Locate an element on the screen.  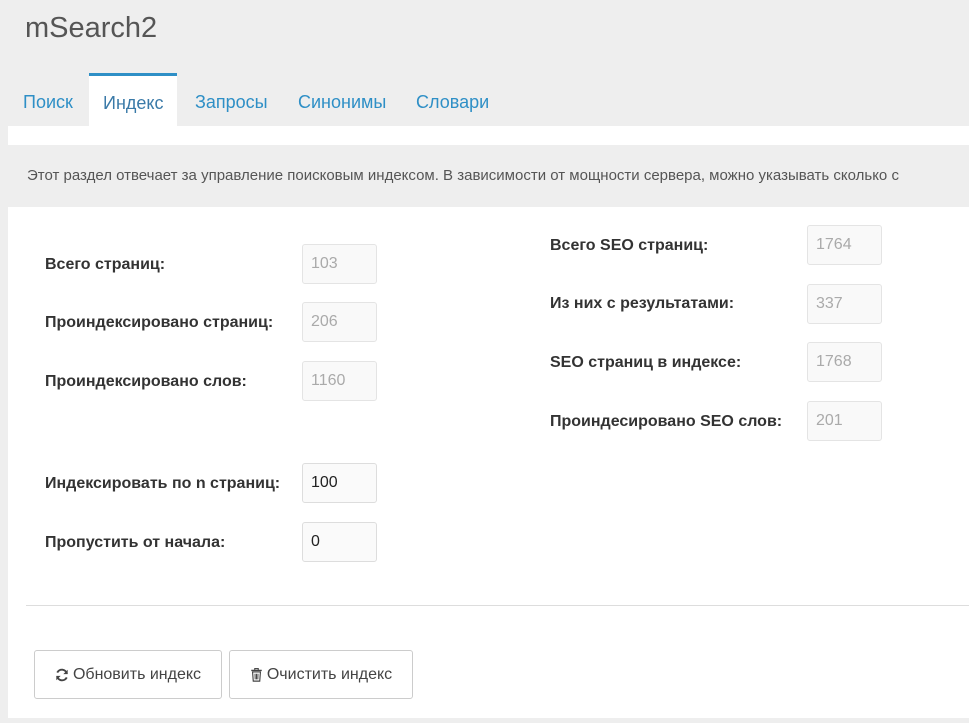
seo-in-index-field is located at coordinates (844, 362).